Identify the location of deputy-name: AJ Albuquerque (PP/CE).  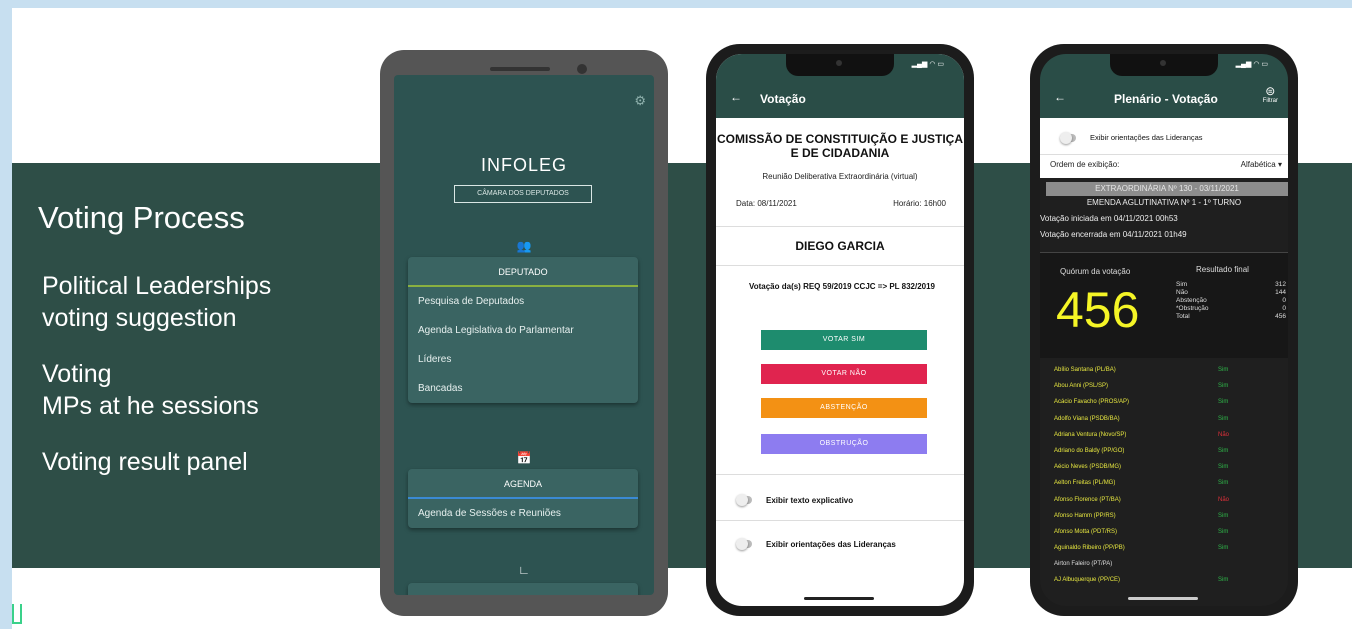
(1087, 580).